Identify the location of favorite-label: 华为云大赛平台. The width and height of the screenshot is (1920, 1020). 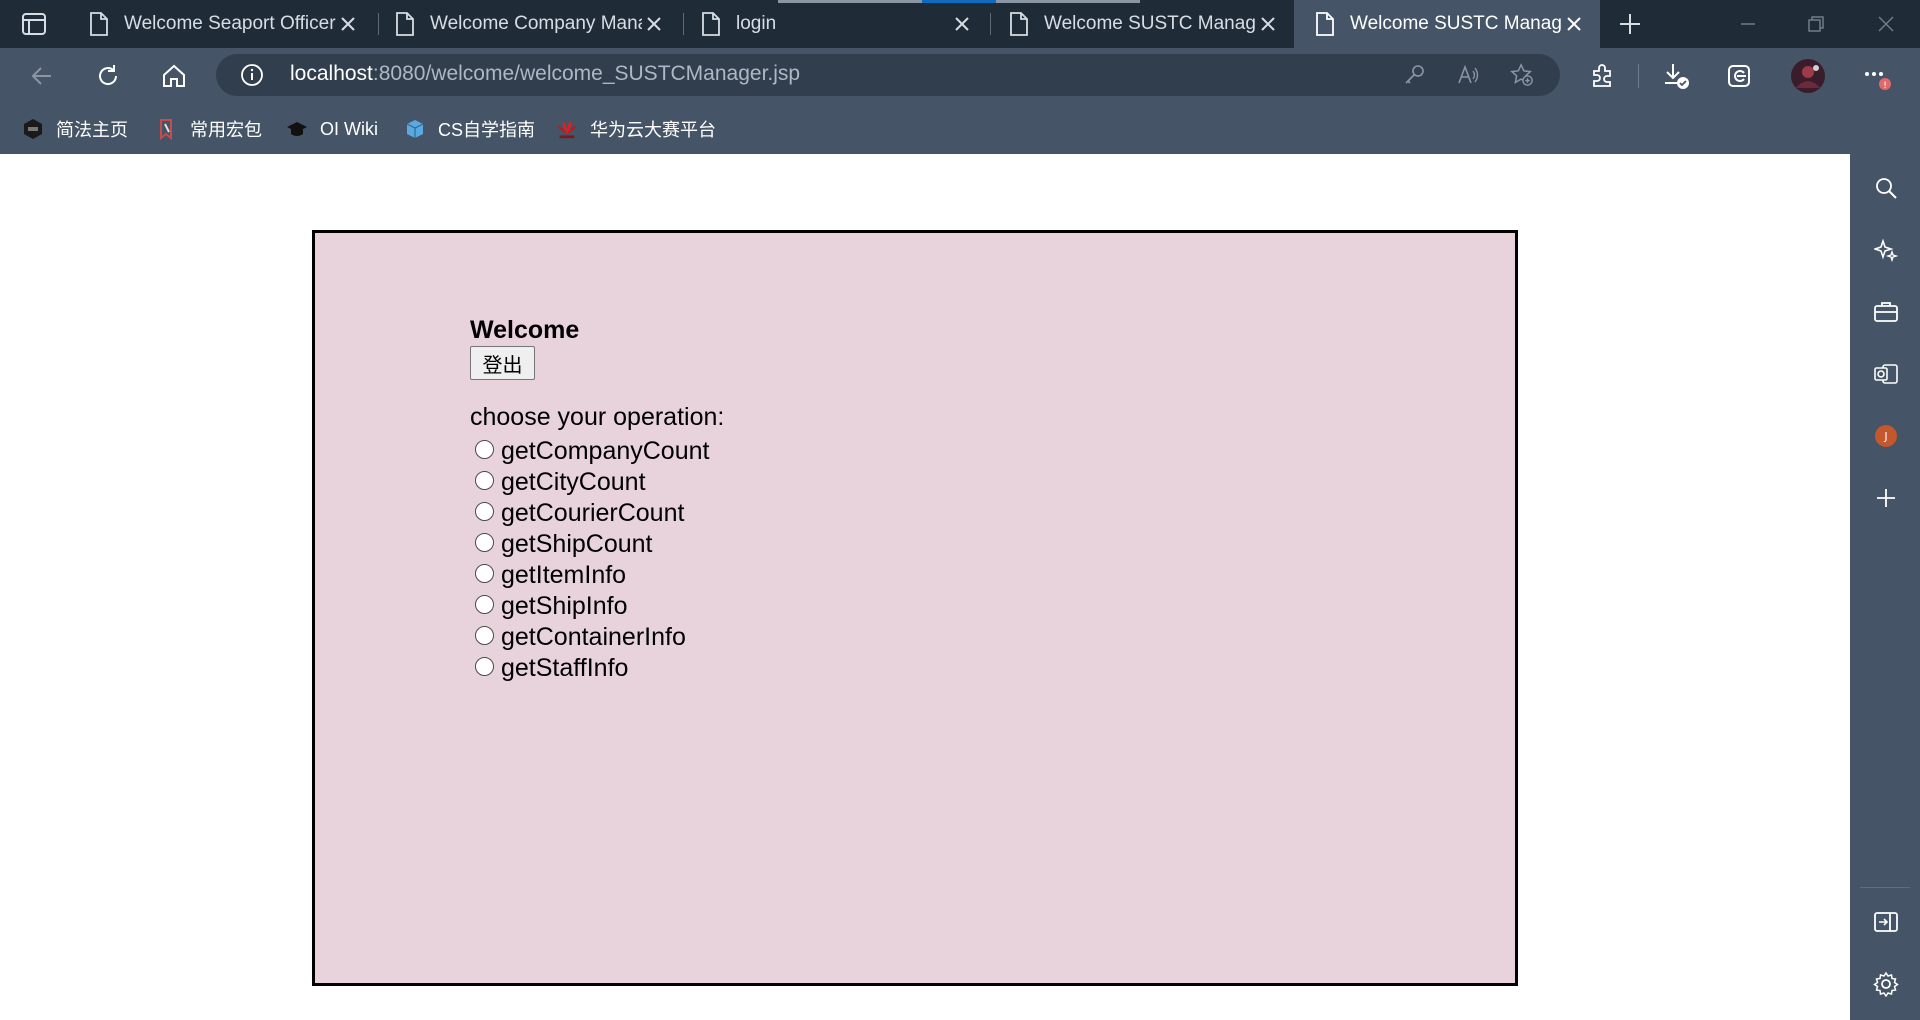
(653, 130).